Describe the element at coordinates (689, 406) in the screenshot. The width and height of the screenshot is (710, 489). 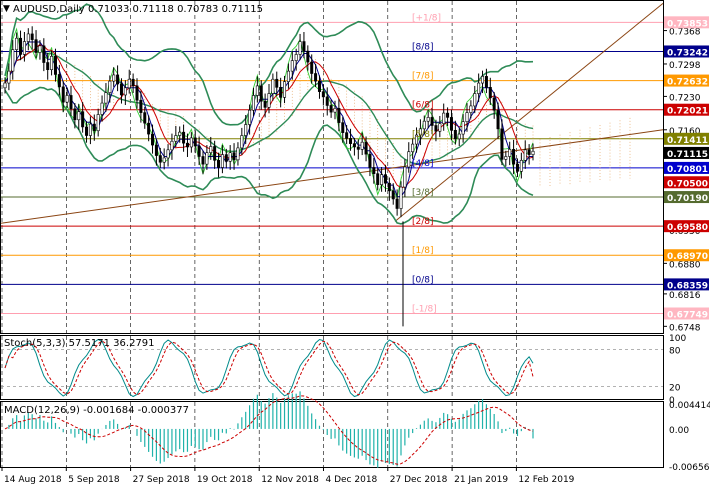
I see `macd-y-tick: 0.004414` at that location.